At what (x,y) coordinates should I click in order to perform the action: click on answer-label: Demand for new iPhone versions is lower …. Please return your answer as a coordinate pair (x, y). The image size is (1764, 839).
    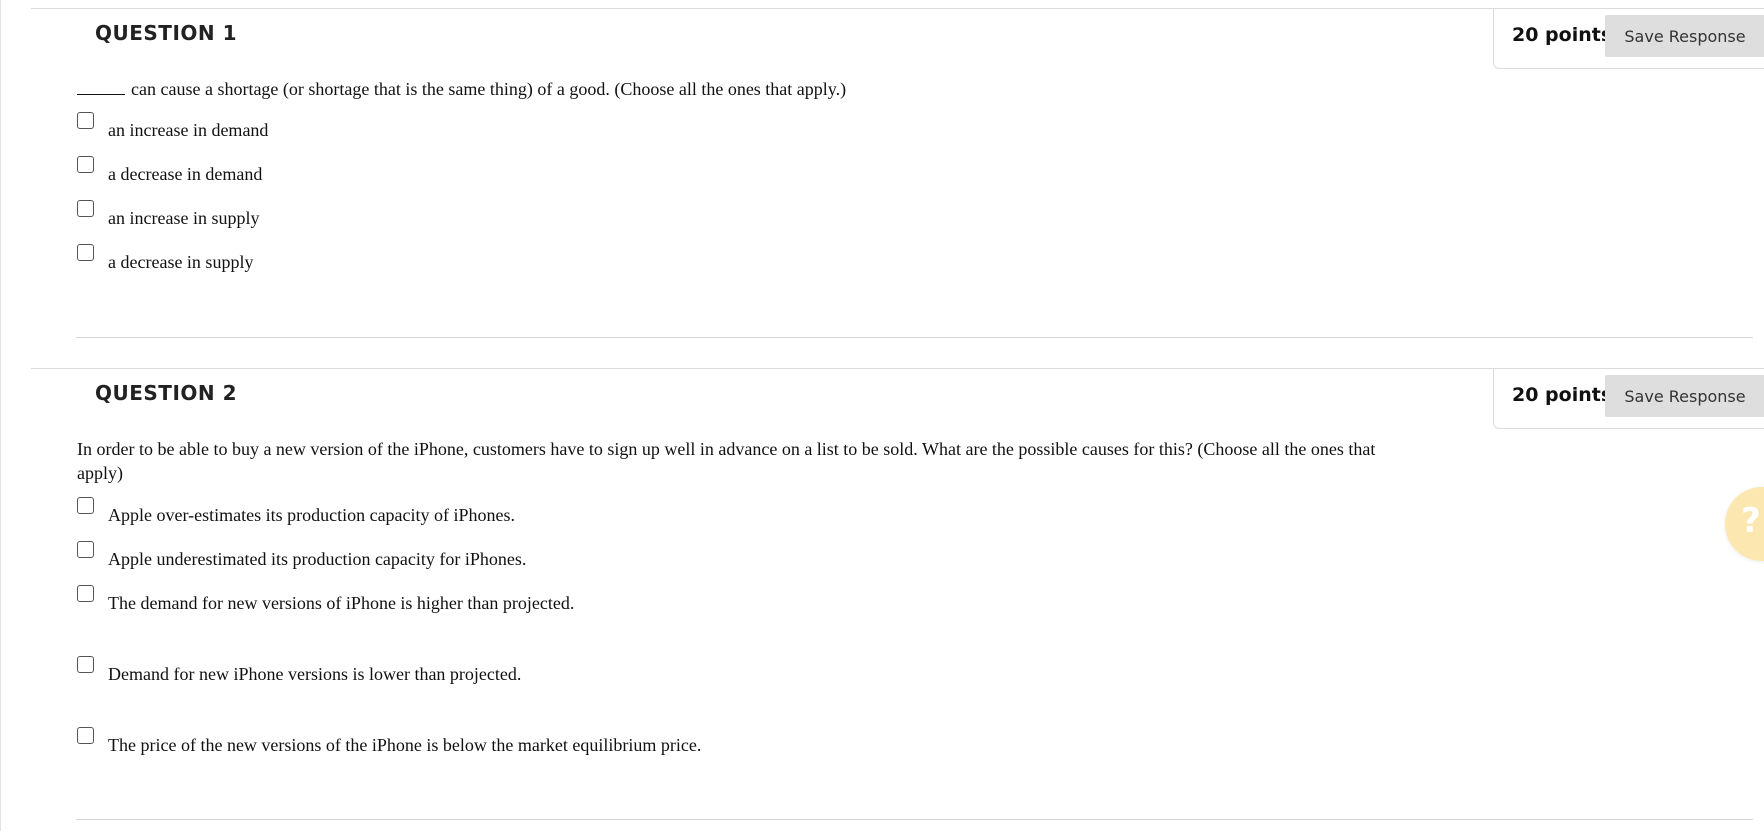
    Looking at the image, I should click on (314, 674).